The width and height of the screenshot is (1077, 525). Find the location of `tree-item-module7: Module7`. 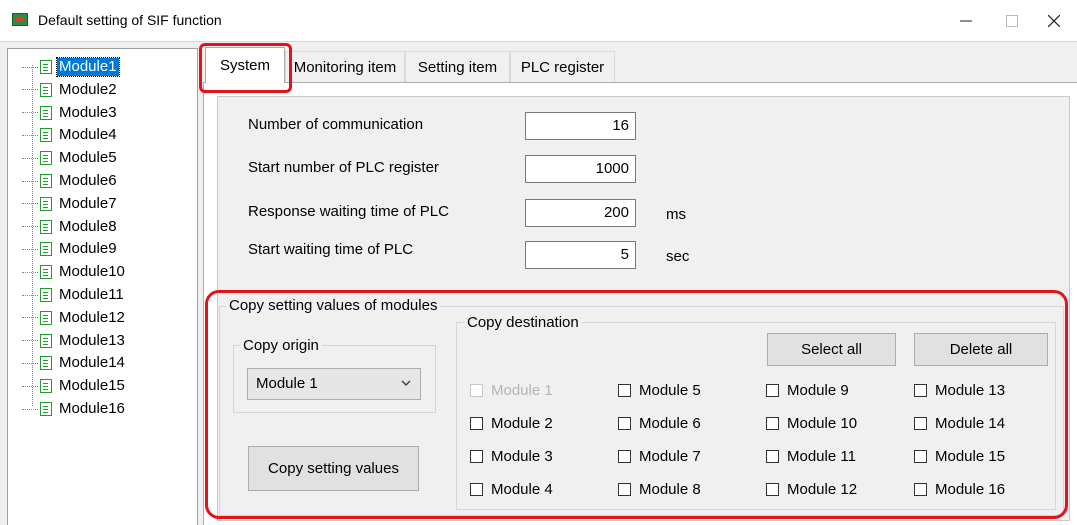

tree-item-module7: Module7 is located at coordinates (70, 204).